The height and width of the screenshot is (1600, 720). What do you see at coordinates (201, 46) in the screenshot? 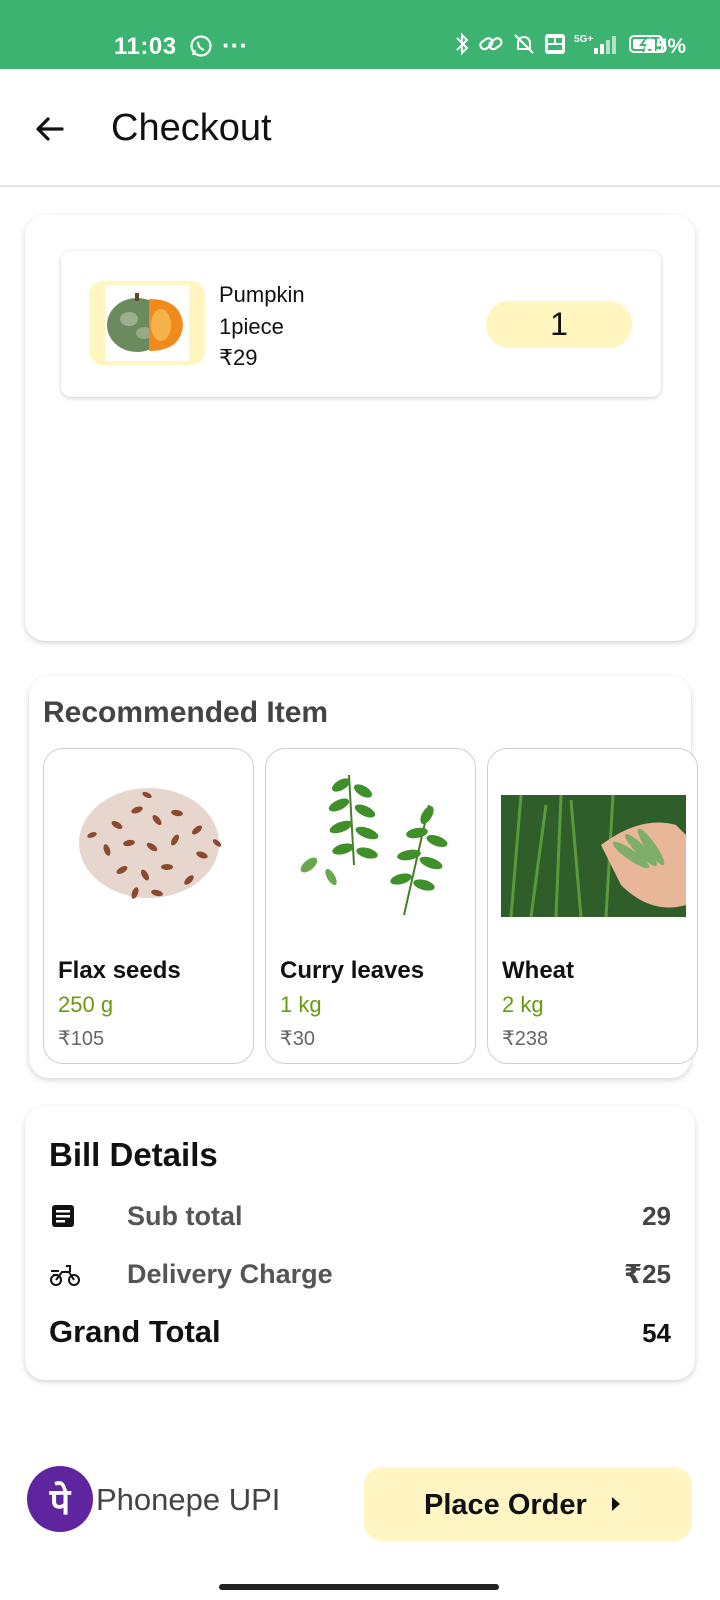
I see `whatsapp-icon` at bounding box center [201, 46].